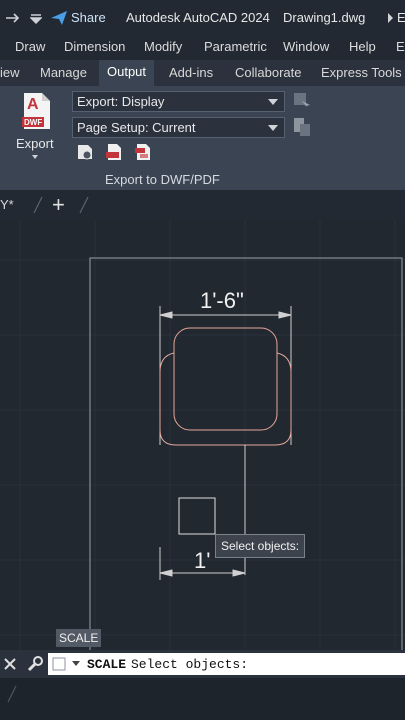 The width and height of the screenshot is (405, 720). I want to click on export-dropdown-icon, so click(35, 157).